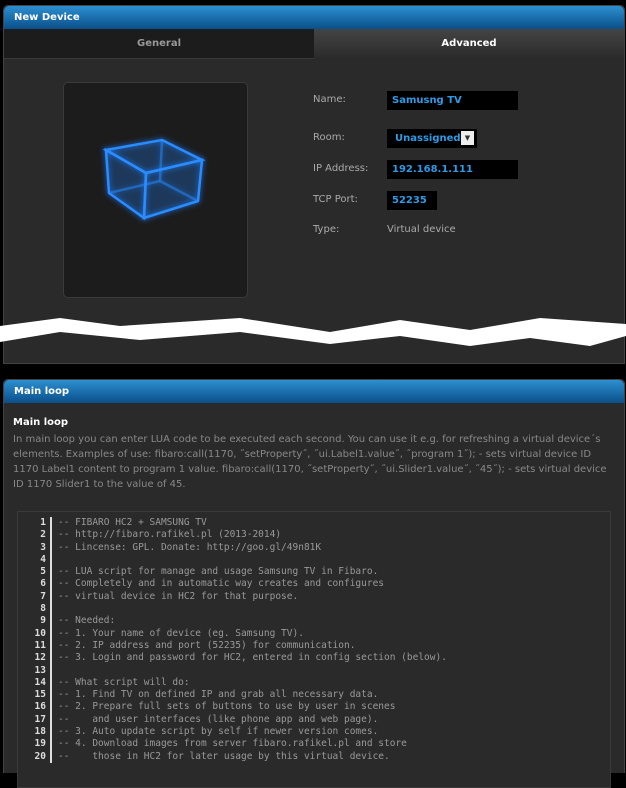 The image size is (626, 788). What do you see at coordinates (35, 633) in the screenshot?
I see `line-number: 10` at bounding box center [35, 633].